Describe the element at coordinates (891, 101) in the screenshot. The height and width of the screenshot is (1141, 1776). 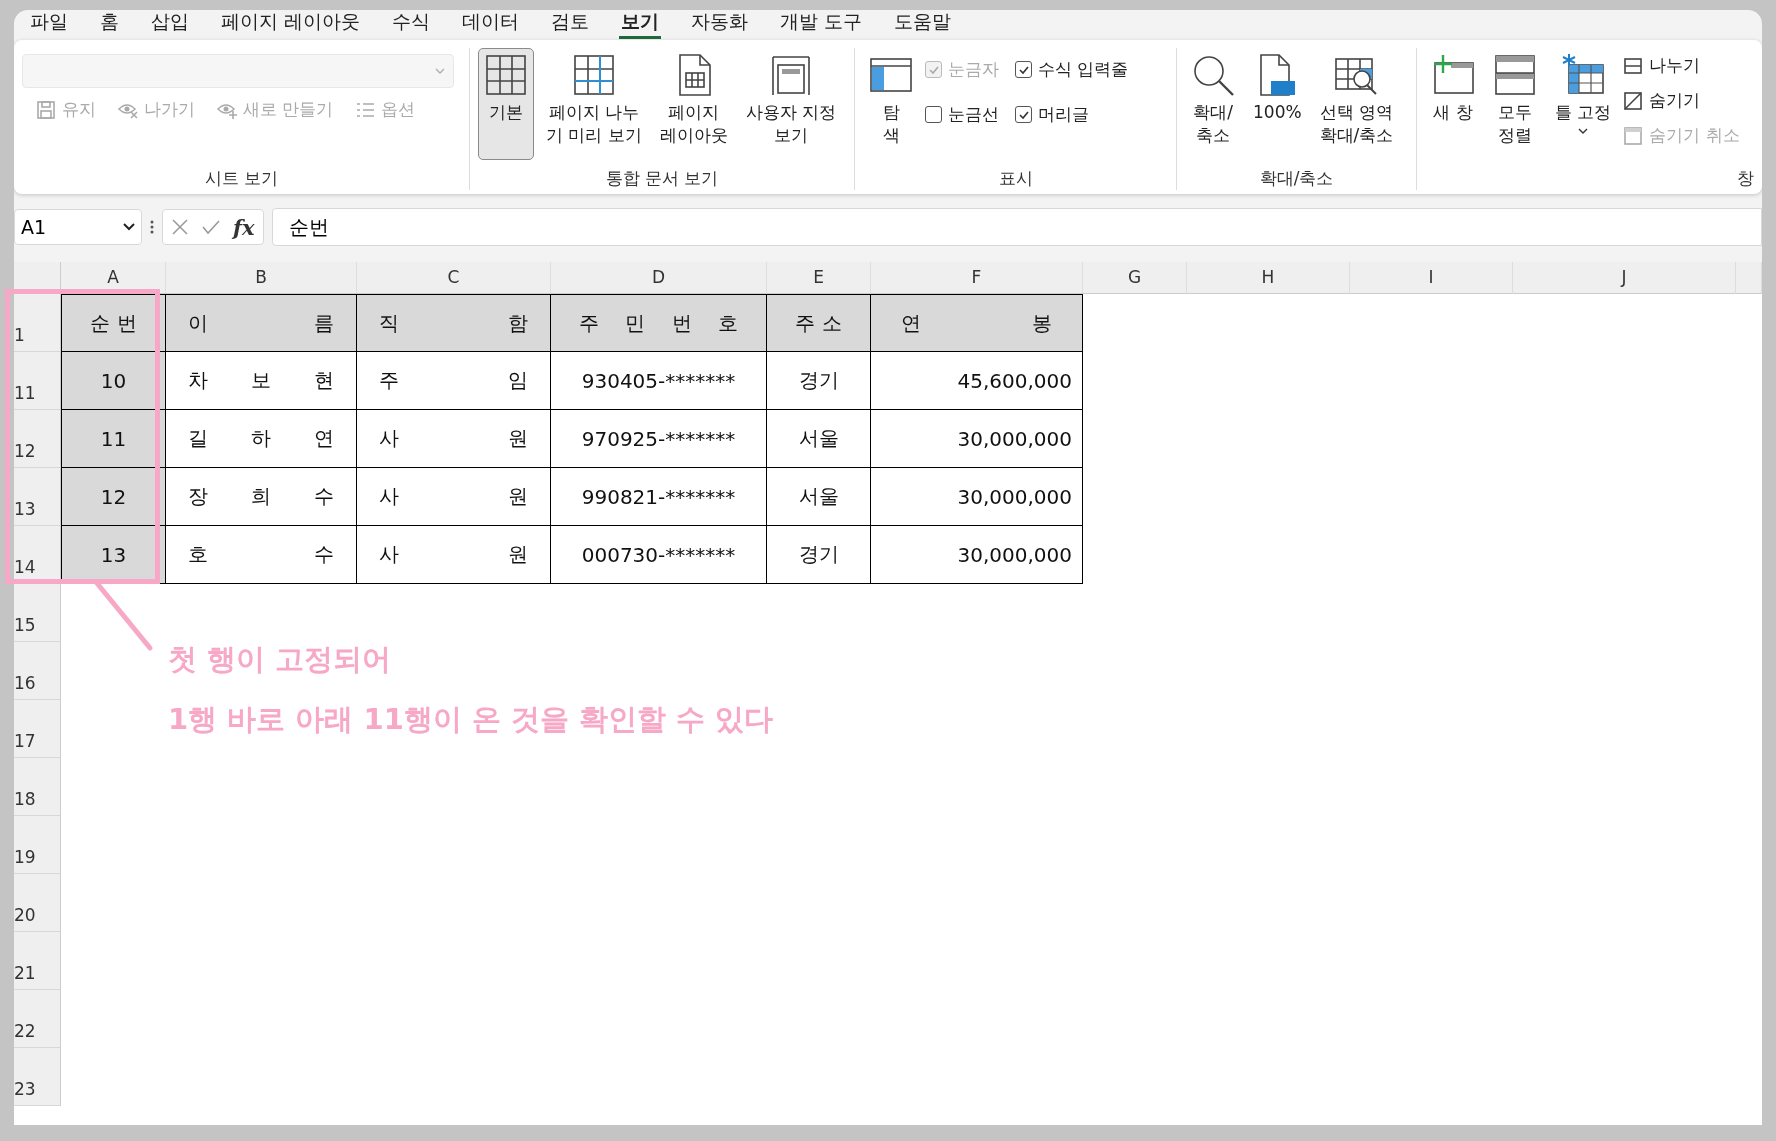
I see `ribbon-button: 탐 색` at that location.